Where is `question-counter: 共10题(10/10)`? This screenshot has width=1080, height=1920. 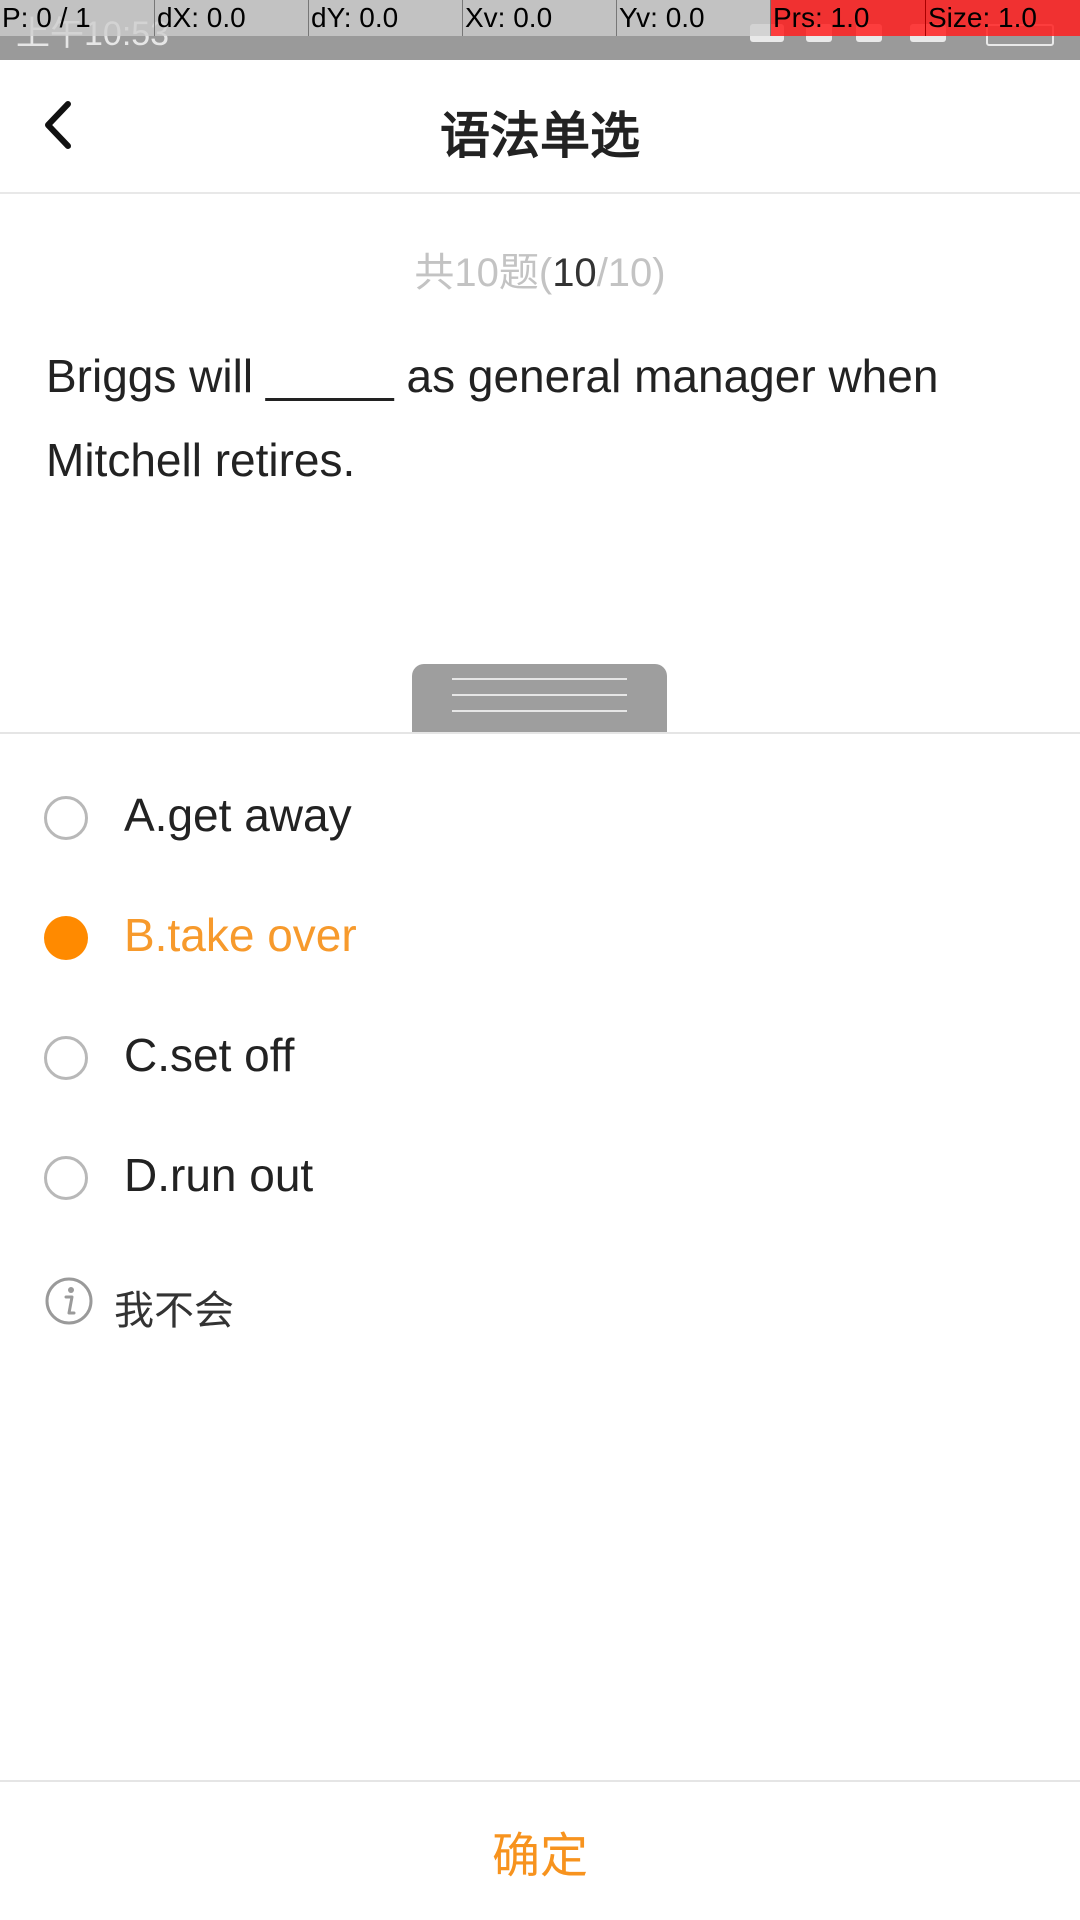 question-counter: 共10题(10/10) is located at coordinates (540, 269).